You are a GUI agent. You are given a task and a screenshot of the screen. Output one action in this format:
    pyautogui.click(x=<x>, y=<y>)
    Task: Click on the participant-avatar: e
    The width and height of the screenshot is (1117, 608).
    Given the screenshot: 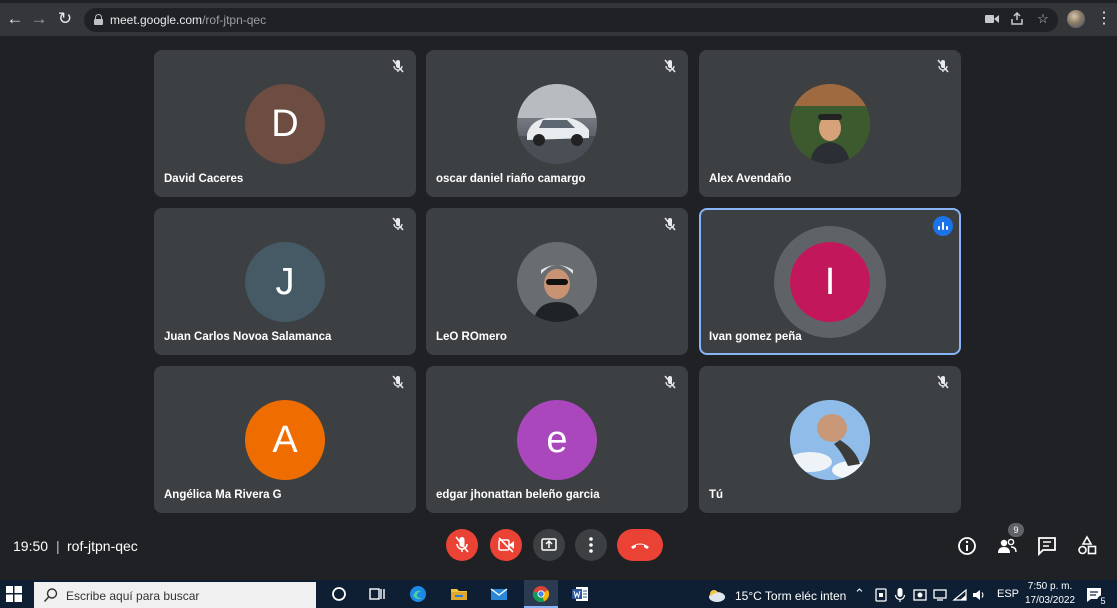 What is the action you would take?
    pyautogui.click(x=557, y=440)
    